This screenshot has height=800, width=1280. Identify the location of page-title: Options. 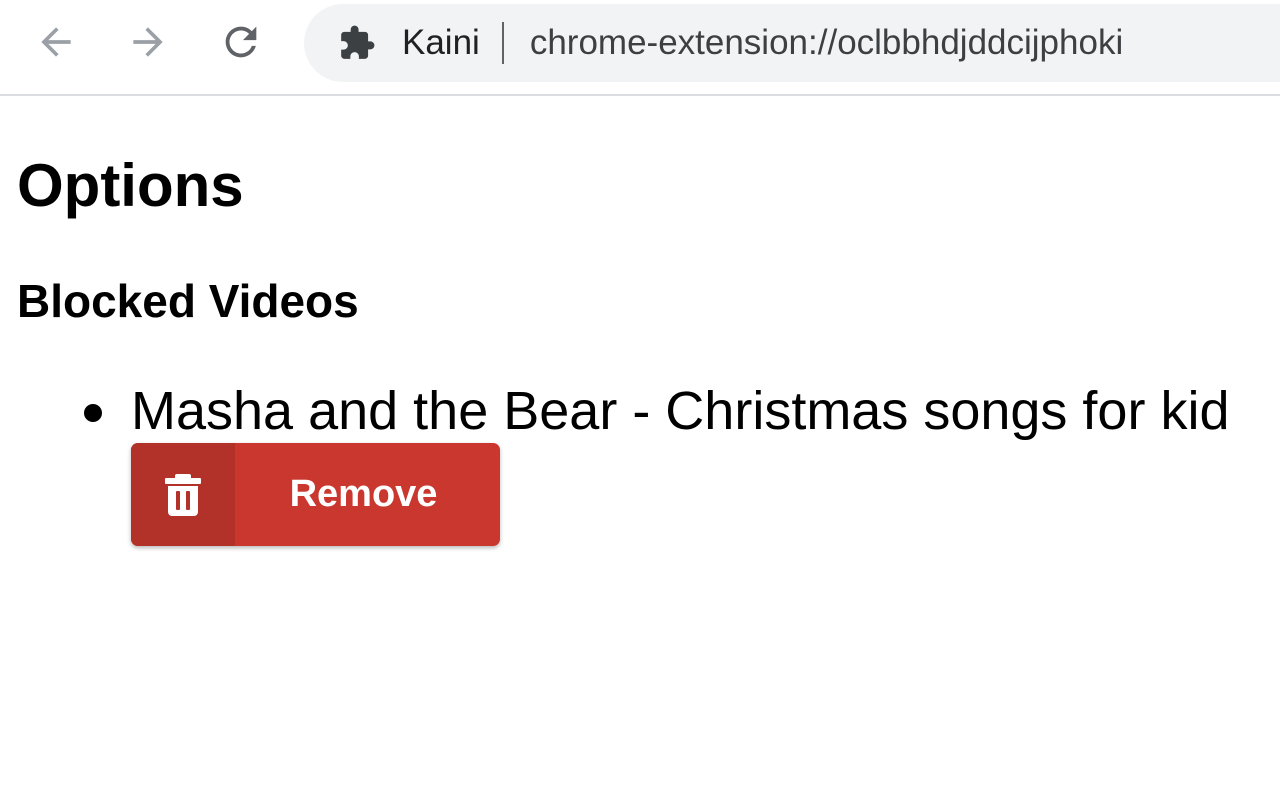
(130, 185).